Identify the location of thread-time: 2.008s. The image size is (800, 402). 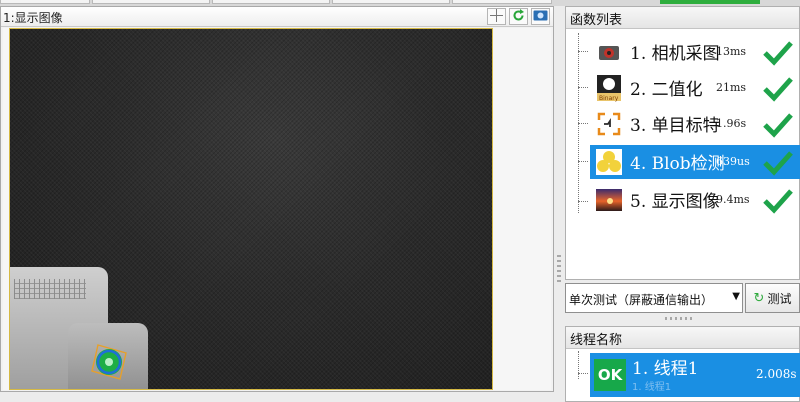
(776, 374).